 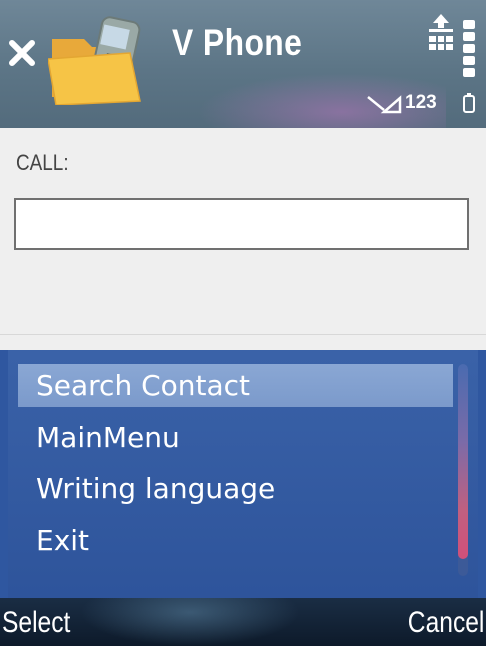 I want to click on app-title: V Phone, so click(x=237, y=42).